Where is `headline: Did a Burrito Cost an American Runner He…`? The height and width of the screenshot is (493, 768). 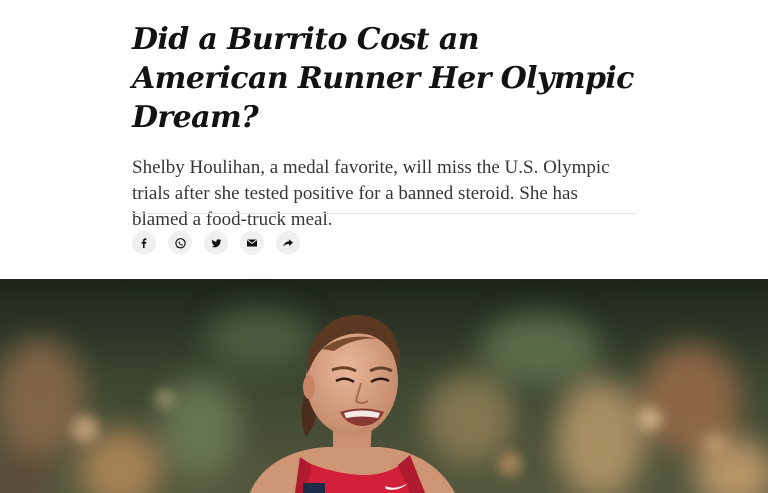
headline: Did a Burrito Cost an American Runner He… is located at coordinates (383, 78).